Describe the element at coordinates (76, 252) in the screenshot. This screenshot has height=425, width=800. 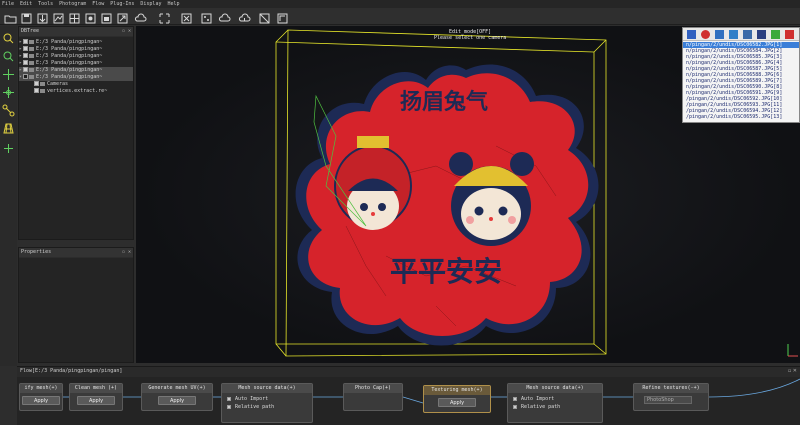
I see `properties-title: Properties ▫ ✕` at that location.